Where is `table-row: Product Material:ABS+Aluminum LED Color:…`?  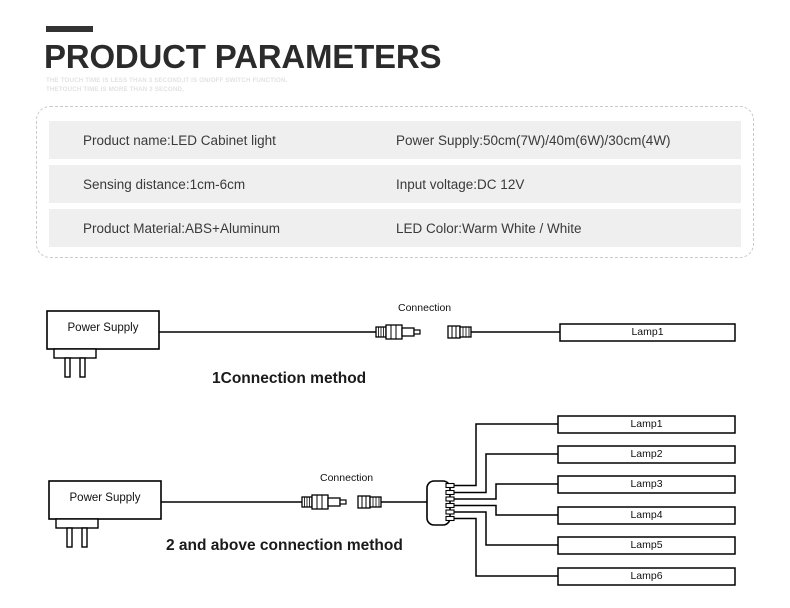
table-row: Product Material:ABS+Aluminum LED Color:… is located at coordinates (395, 228).